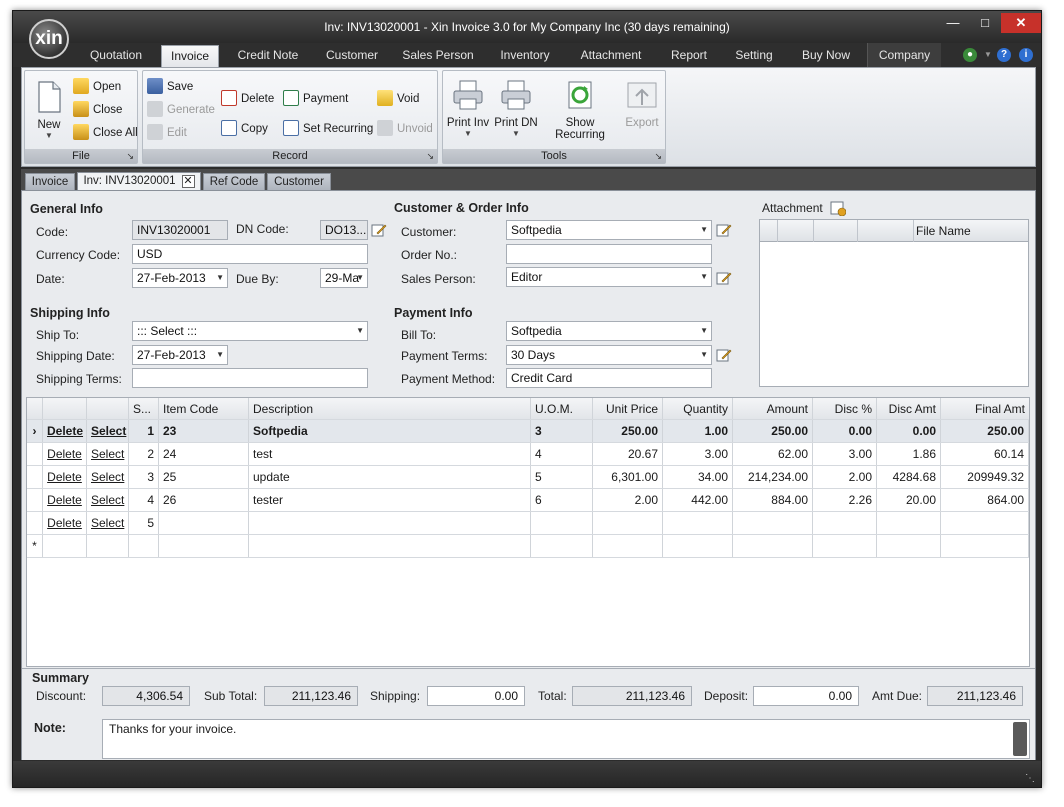 The width and height of the screenshot is (1064, 807). Describe the element at coordinates (190, 56) in the screenshot. I see `tab-invoice: Invoice` at that location.